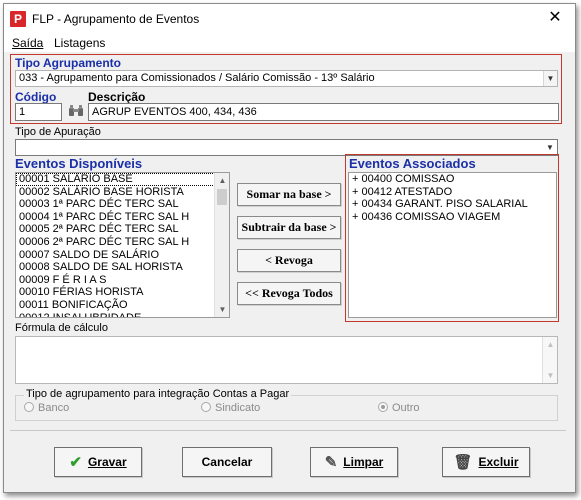 The width and height of the screenshot is (581, 500). Describe the element at coordinates (289, 227) in the screenshot. I see `subtrair-da-base-button: Subtrair da base >` at that location.